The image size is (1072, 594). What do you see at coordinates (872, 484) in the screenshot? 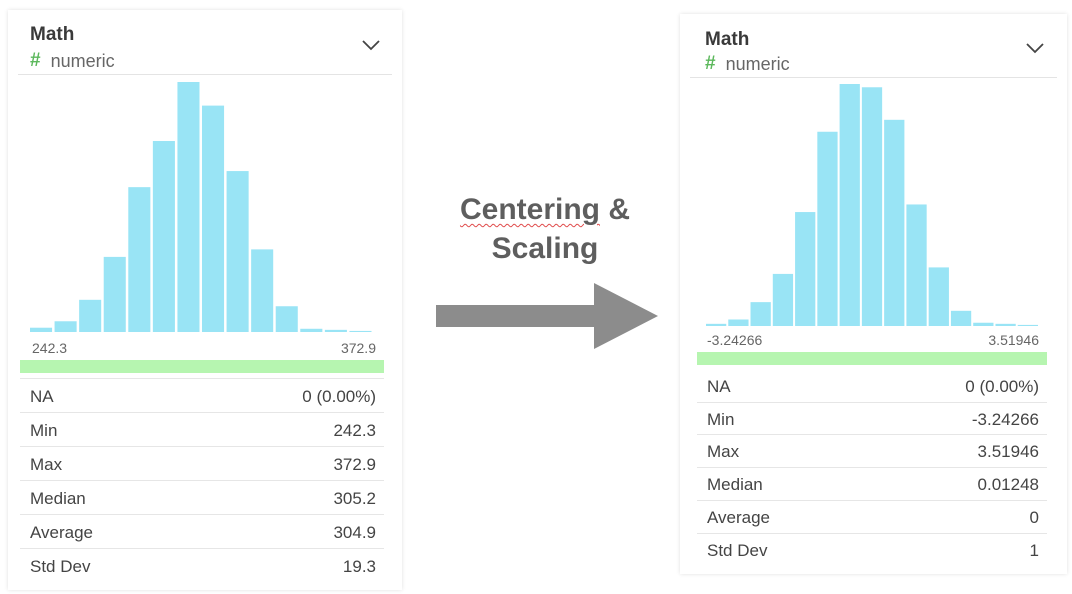
I see `stat-row-median: Median 0.01248` at bounding box center [872, 484].